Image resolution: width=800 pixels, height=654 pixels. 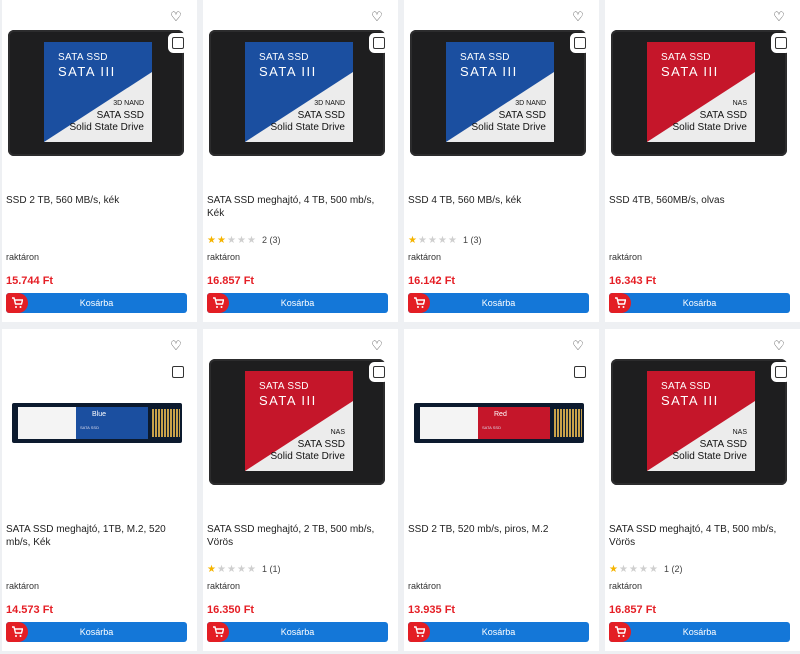 What do you see at coordinates (702, 536) in the screenshot?
I see `product-title: SATA SSD meghajtó, 4 TB, 500 mb/s, Vörös` at bounding box center [702, 536].